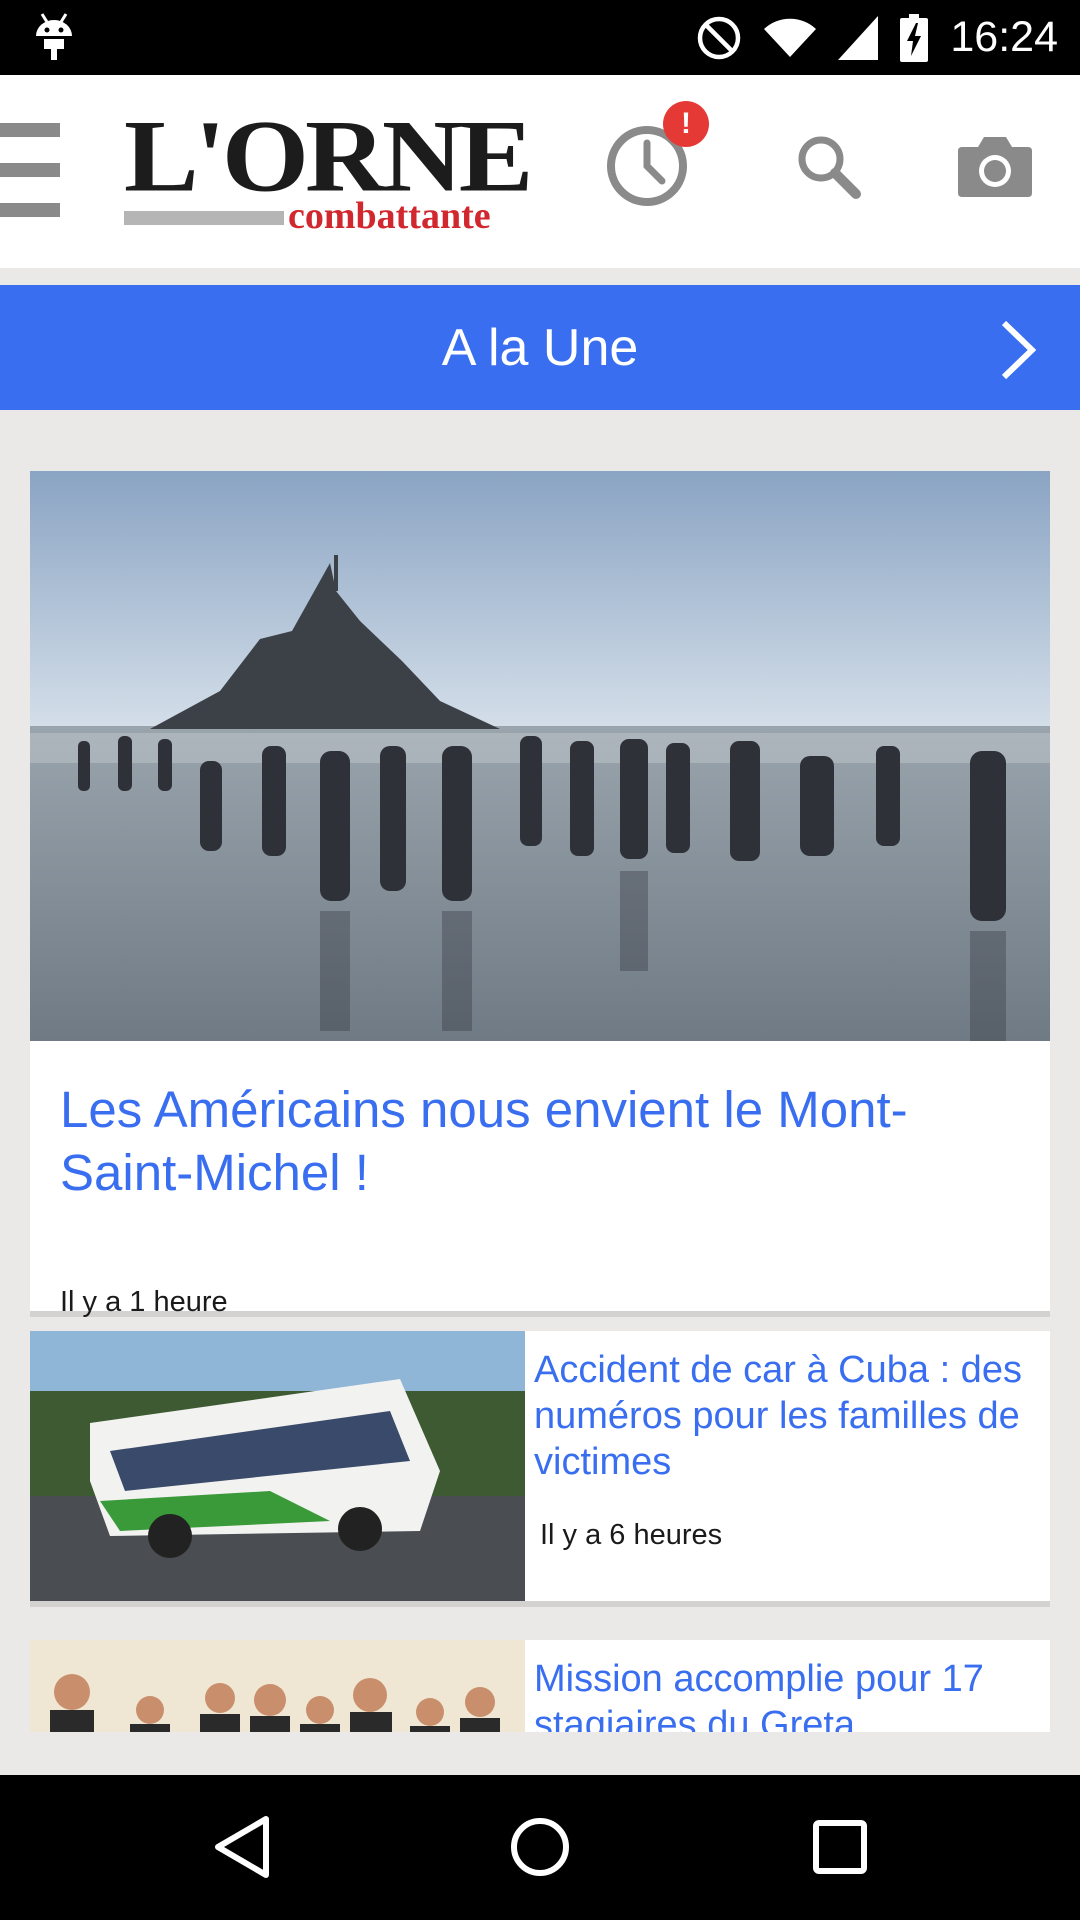 The height and width of the screenshot is (1920, 1080). What do you see at coordinates (328, 156) in the screenshot?
I see `logo-main-text: L'ORNE` at bounding box center [328, 156].